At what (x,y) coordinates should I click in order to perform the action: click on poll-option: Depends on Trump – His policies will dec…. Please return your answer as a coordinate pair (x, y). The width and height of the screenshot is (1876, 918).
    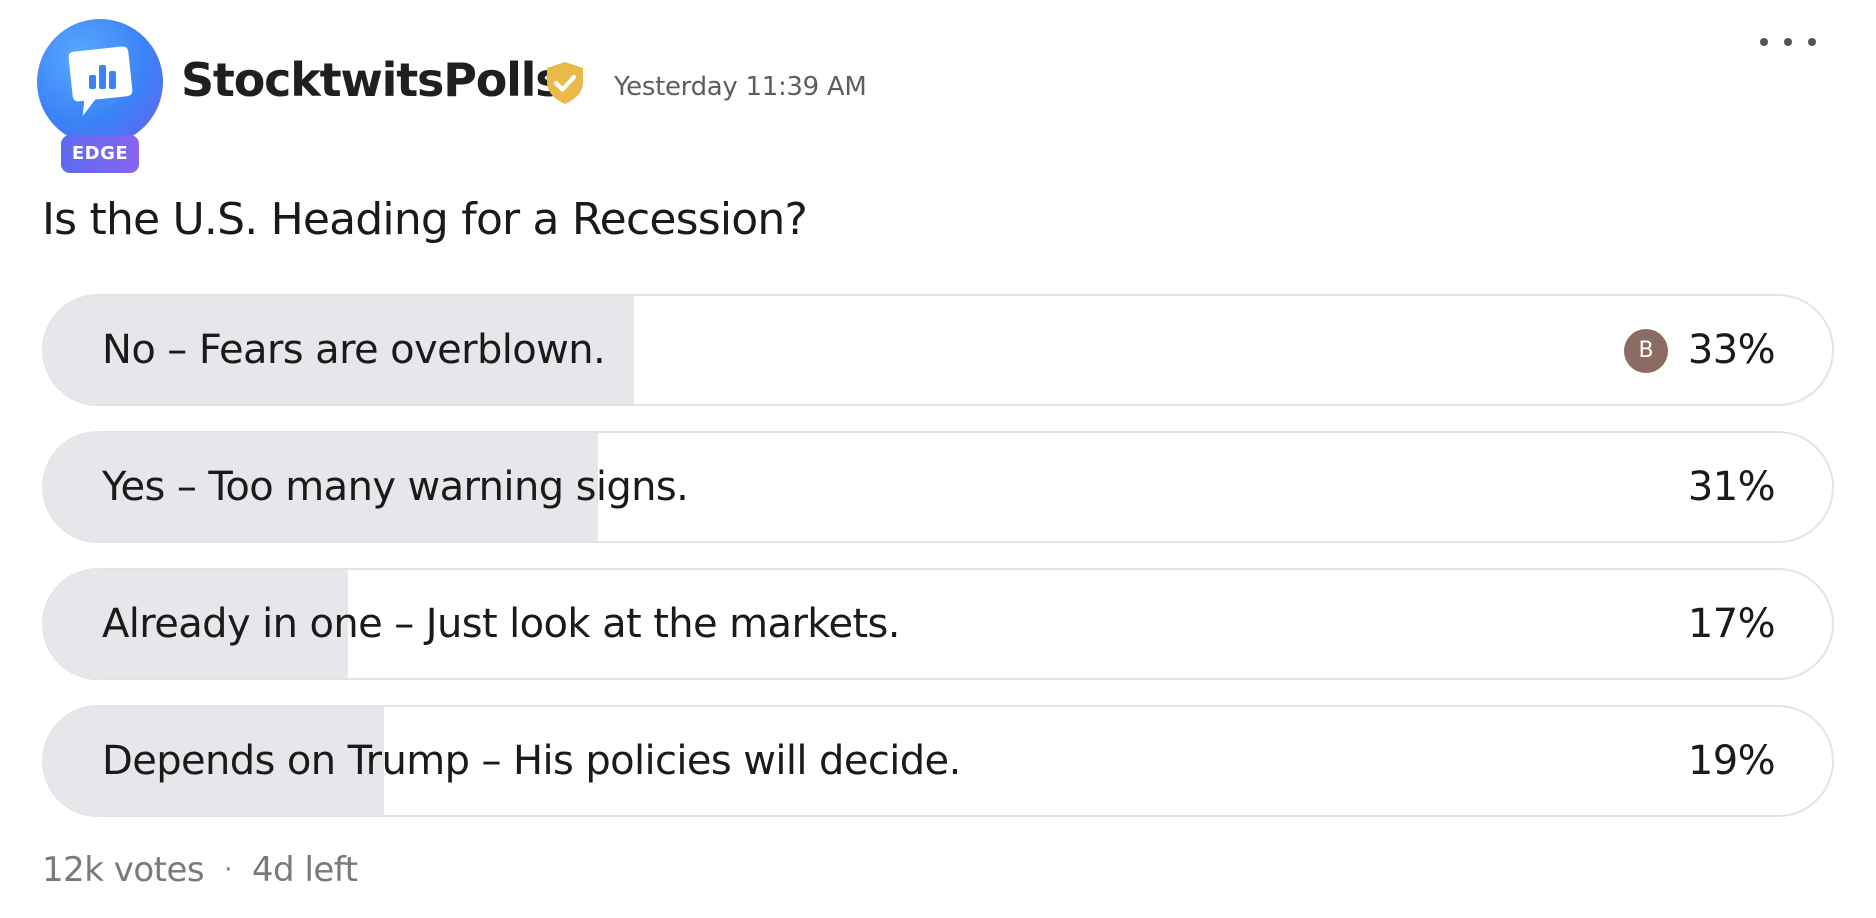
    Looking at the image, I should click on (938, 761).